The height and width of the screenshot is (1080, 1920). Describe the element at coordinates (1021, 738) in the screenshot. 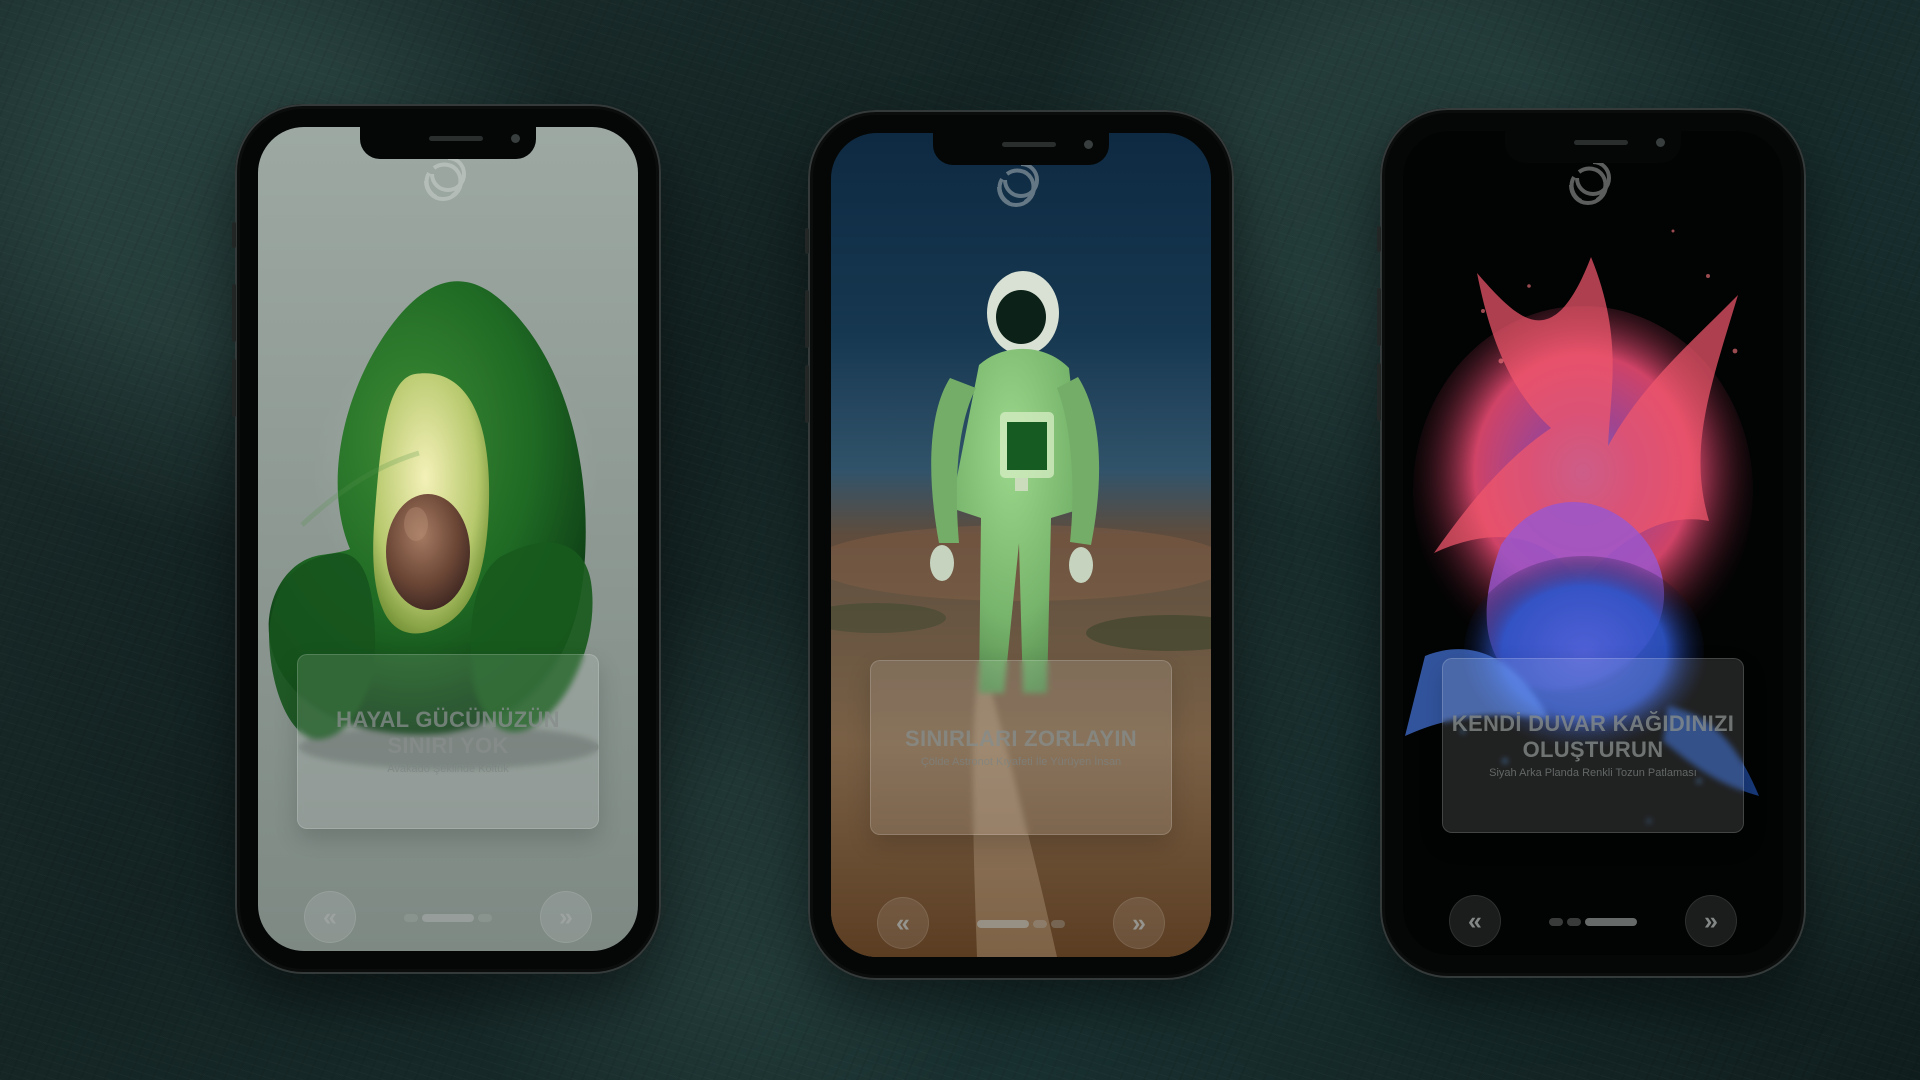

I see `slide-title: SINIRLARI ZORLAYIN` at that location.